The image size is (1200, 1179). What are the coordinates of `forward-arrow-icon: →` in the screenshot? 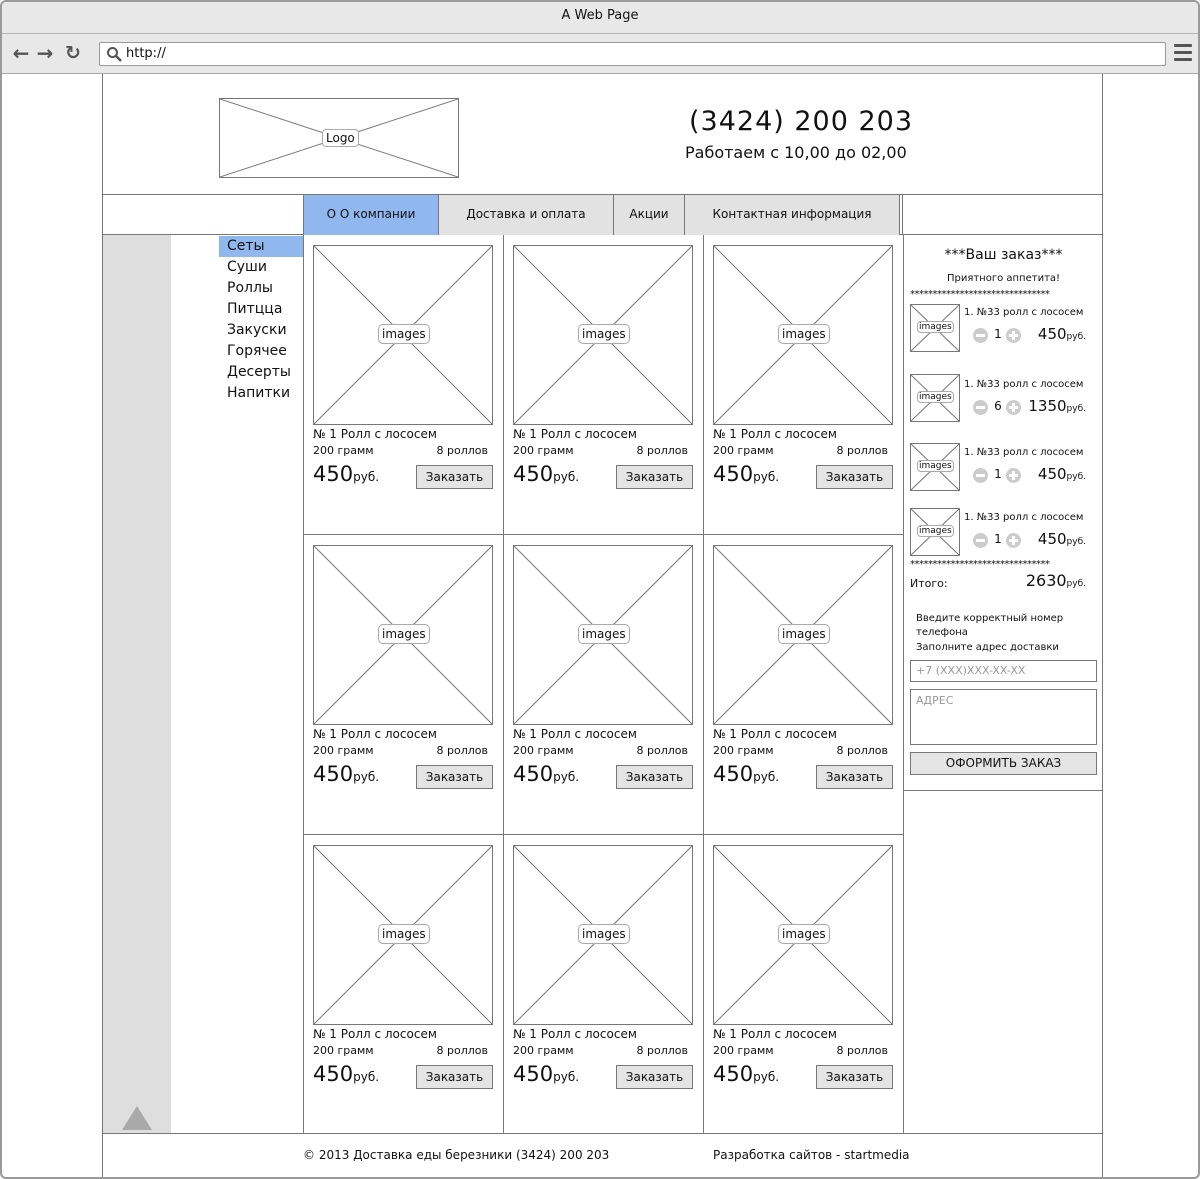 It's located at (45, 53).